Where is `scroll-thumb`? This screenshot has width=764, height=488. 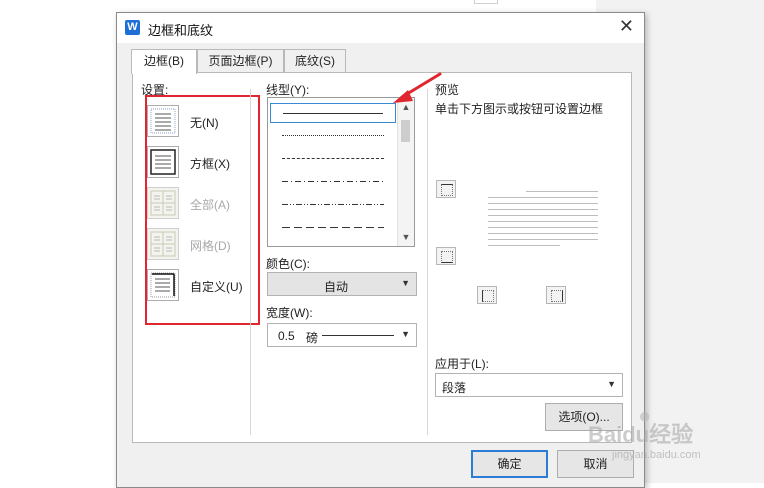 scroll-thumb is located at coordinates (405, 131).